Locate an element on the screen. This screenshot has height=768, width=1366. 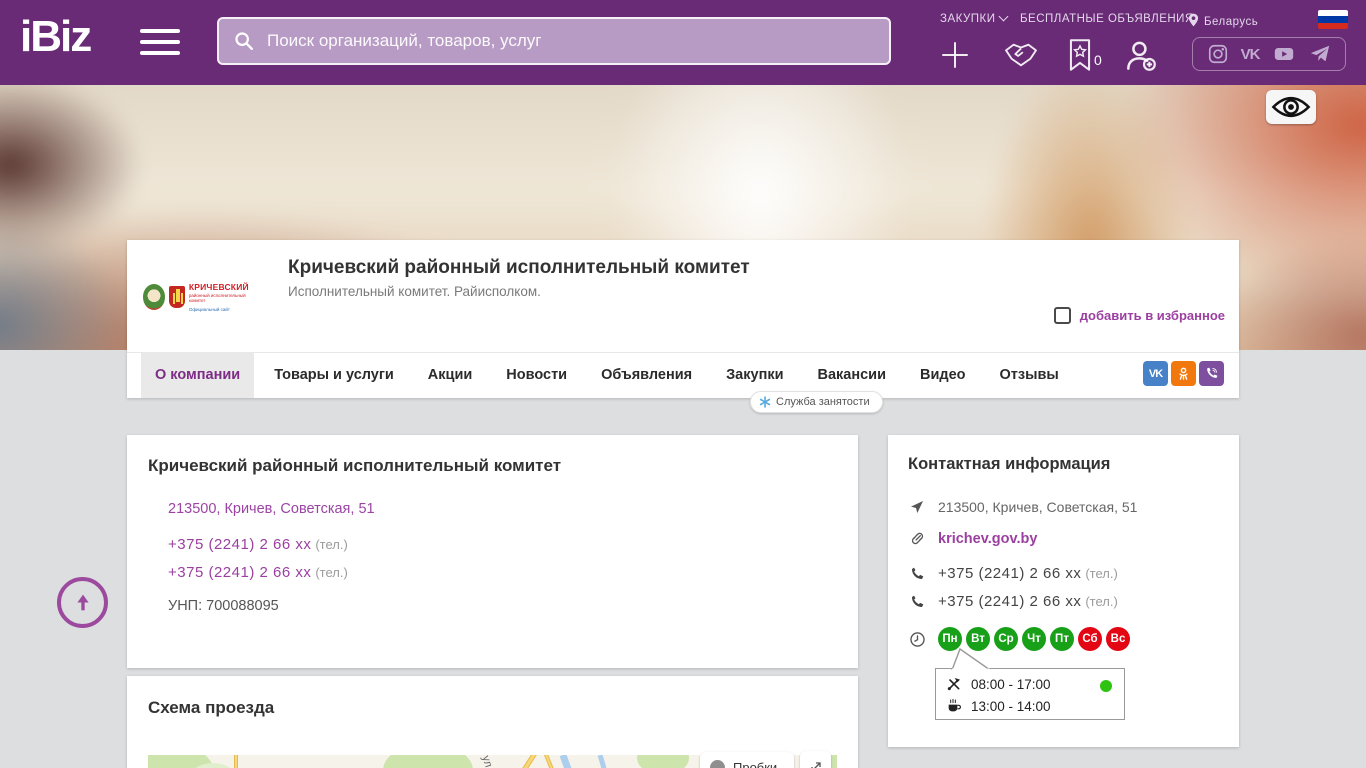
about-phone-1: +375 (2241) 2 66 xx (тел.) is located at coordinates (258, 544).